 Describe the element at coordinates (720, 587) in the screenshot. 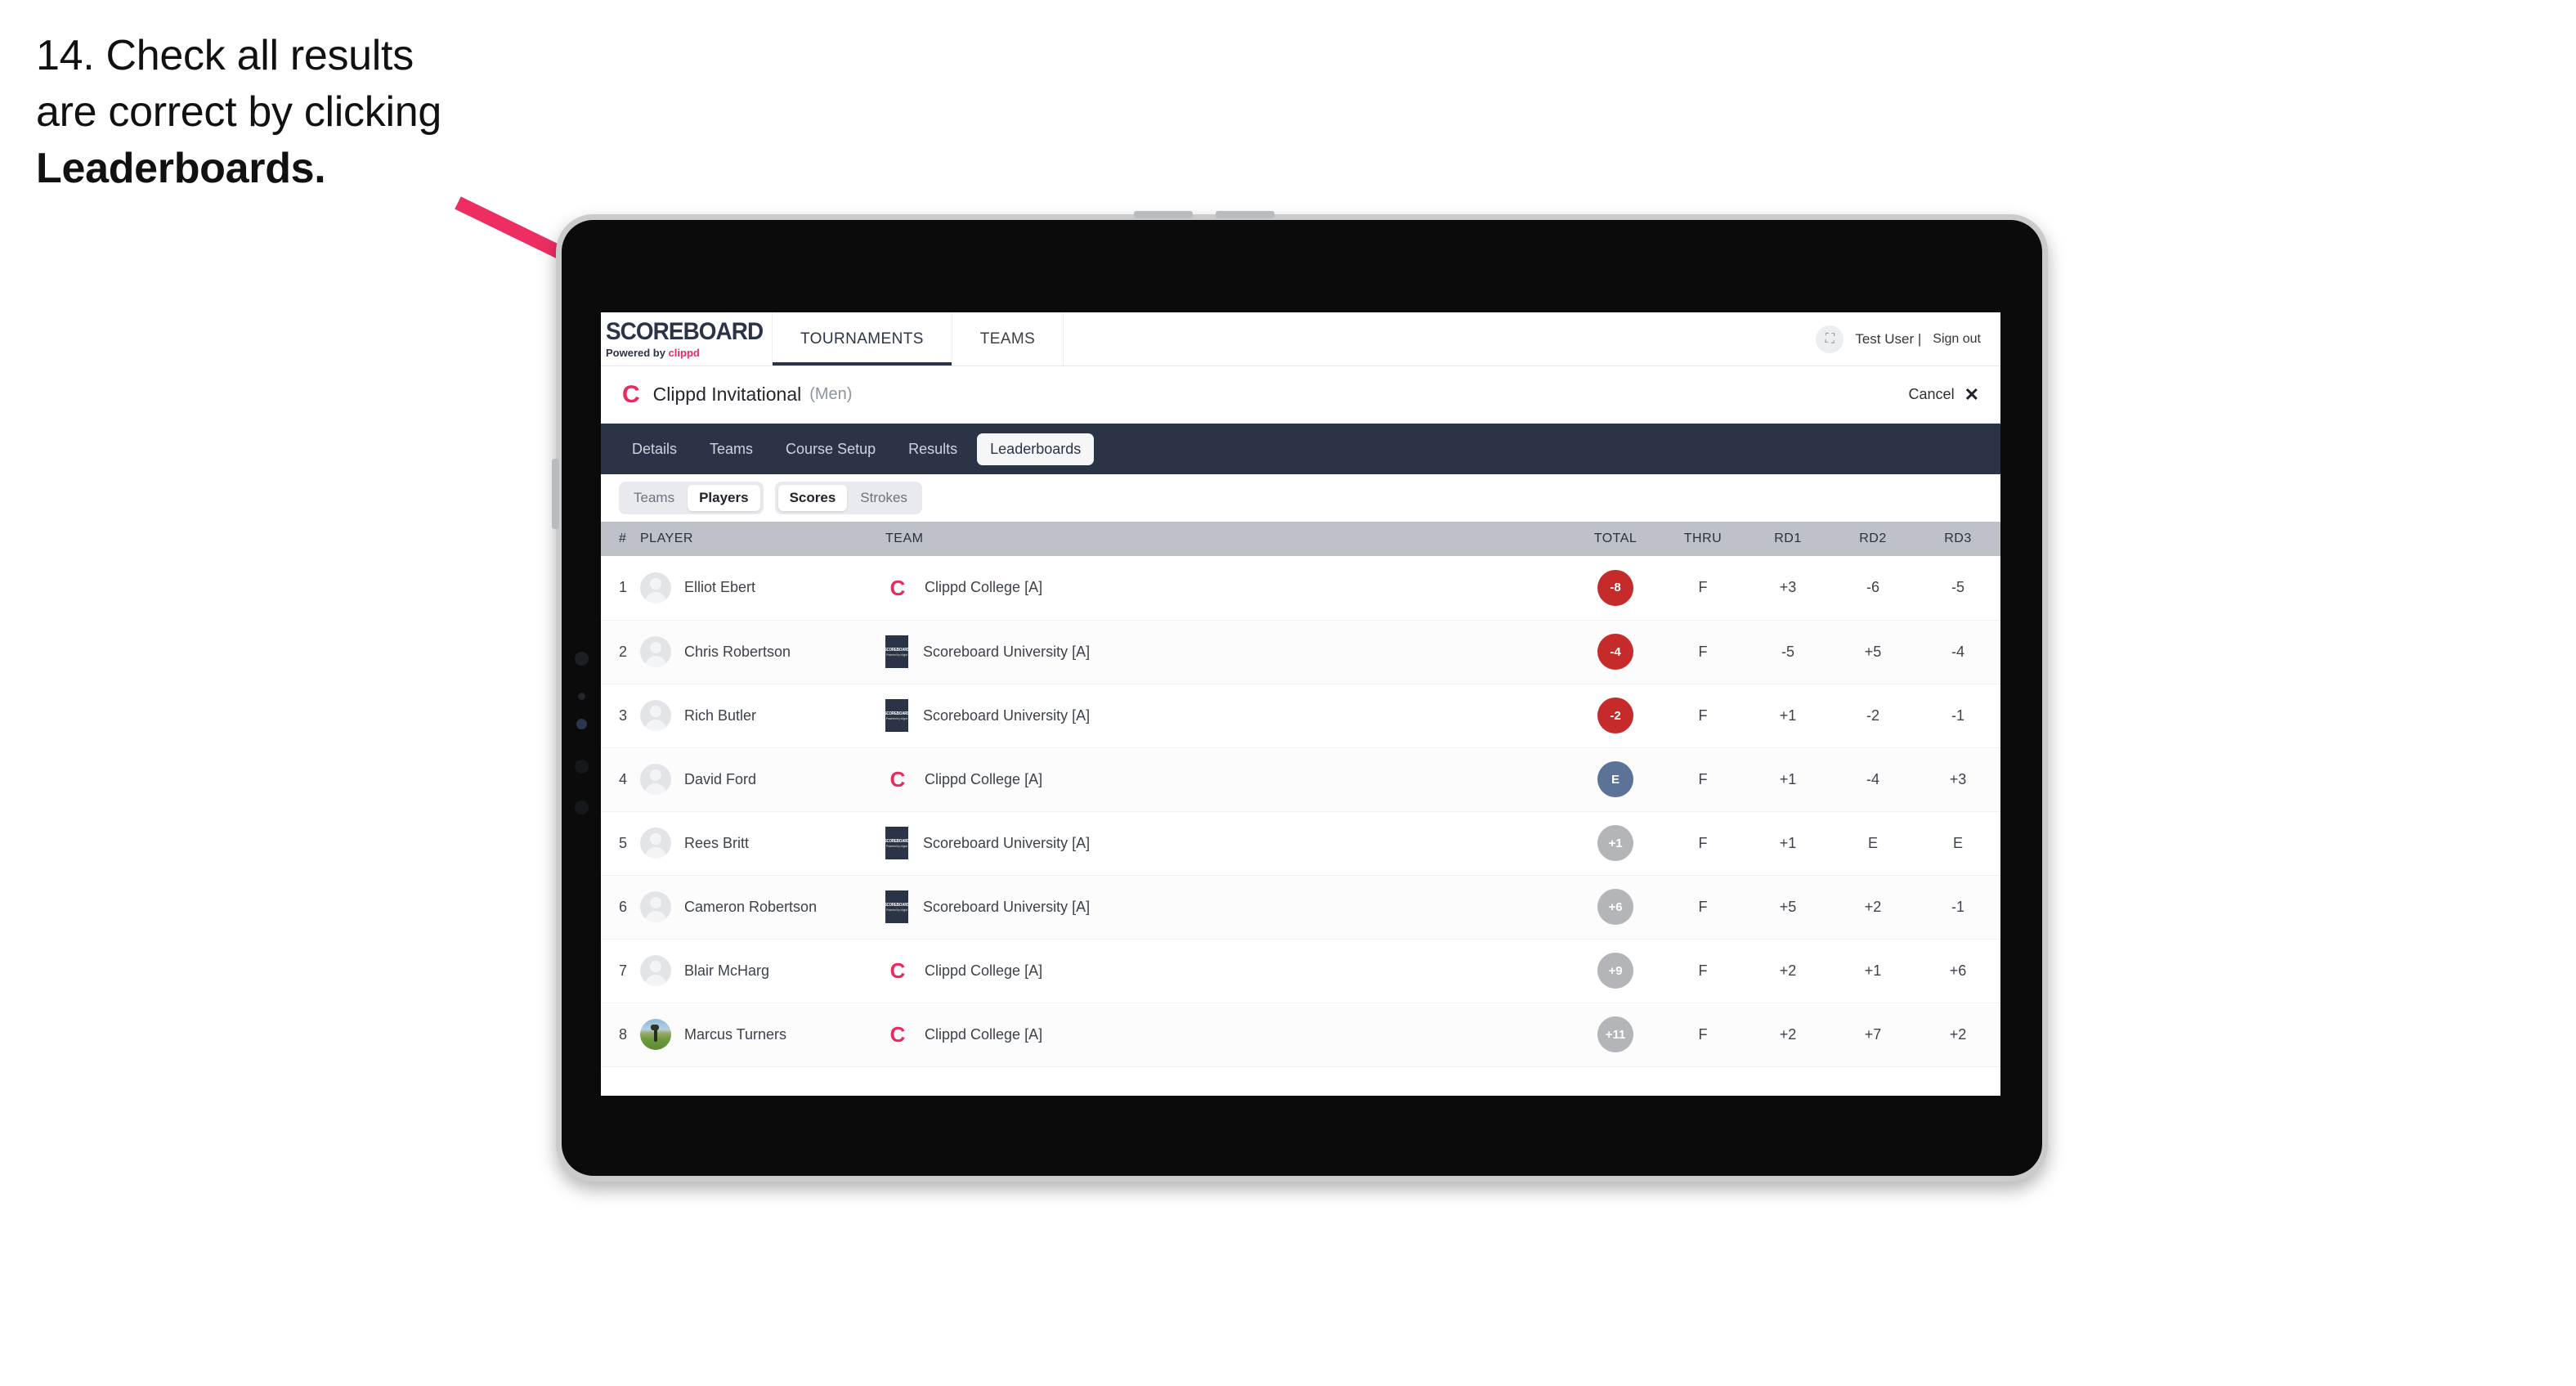

I see `player-name: Elliot Ebert` at that location.